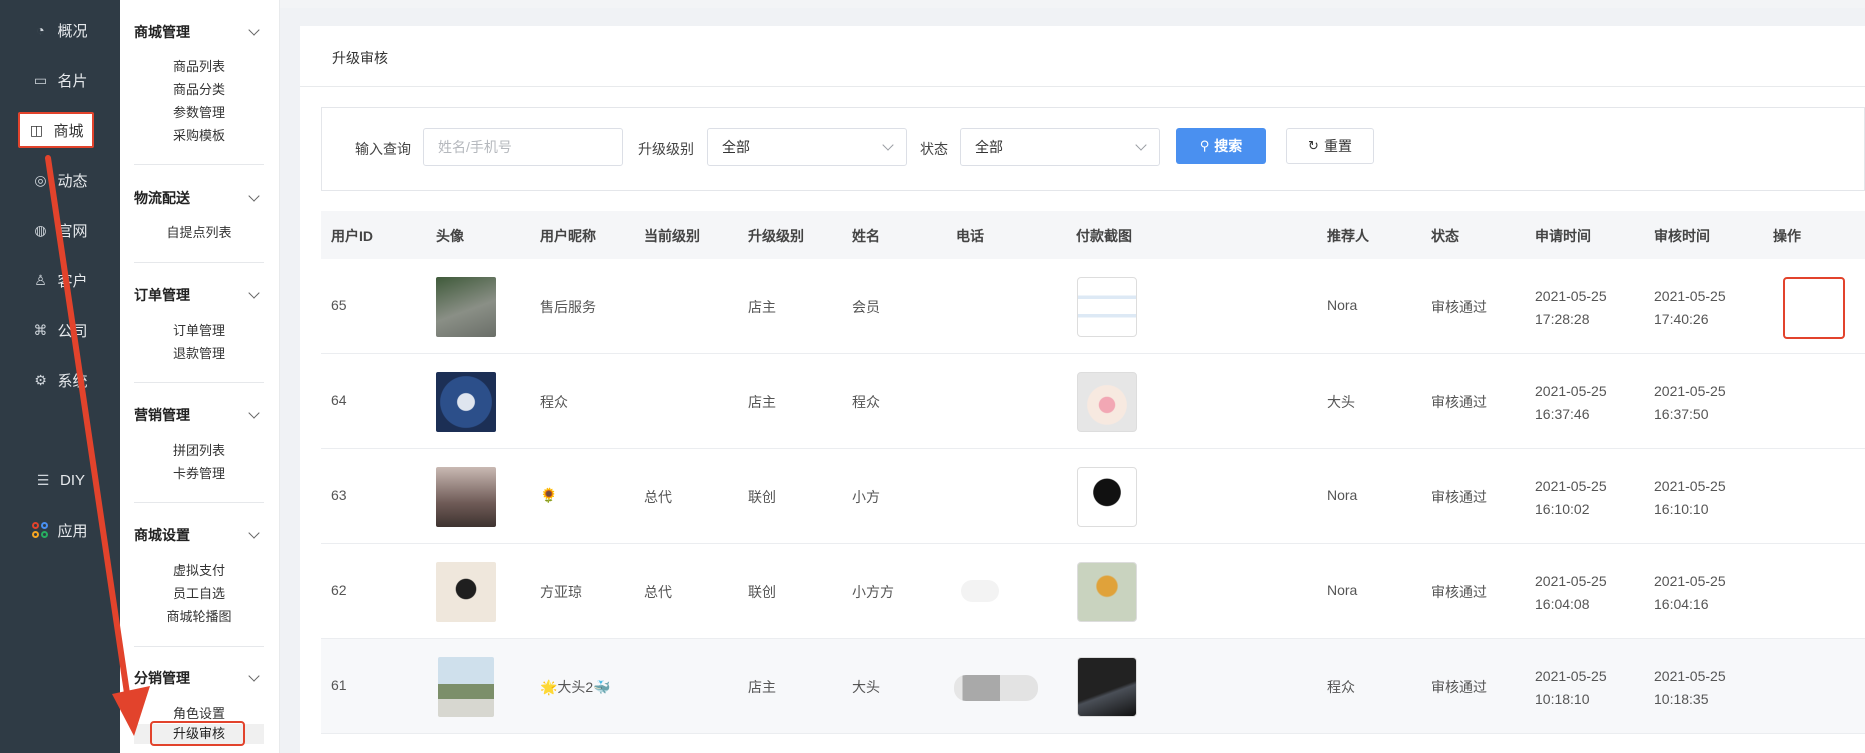 The image size is (1865, 753). What do you see at coordinates (1221, 146) in the screenshot?
I see `search-button: ⚲ 搜索` at bounding box center [1221, 146].